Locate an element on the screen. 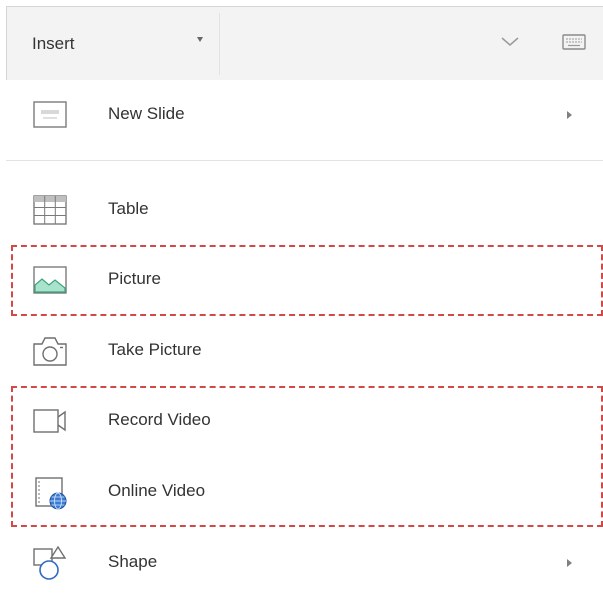 The width and height of the screenshot is (603, 602). video-camera-icon is located at coordinates (49, 421).